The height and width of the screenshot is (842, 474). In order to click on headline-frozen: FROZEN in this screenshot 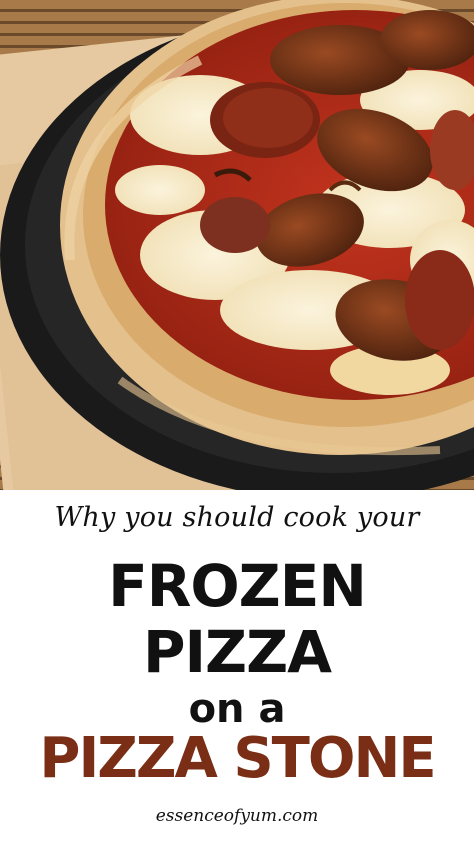, I will do `click(237, 586)`.